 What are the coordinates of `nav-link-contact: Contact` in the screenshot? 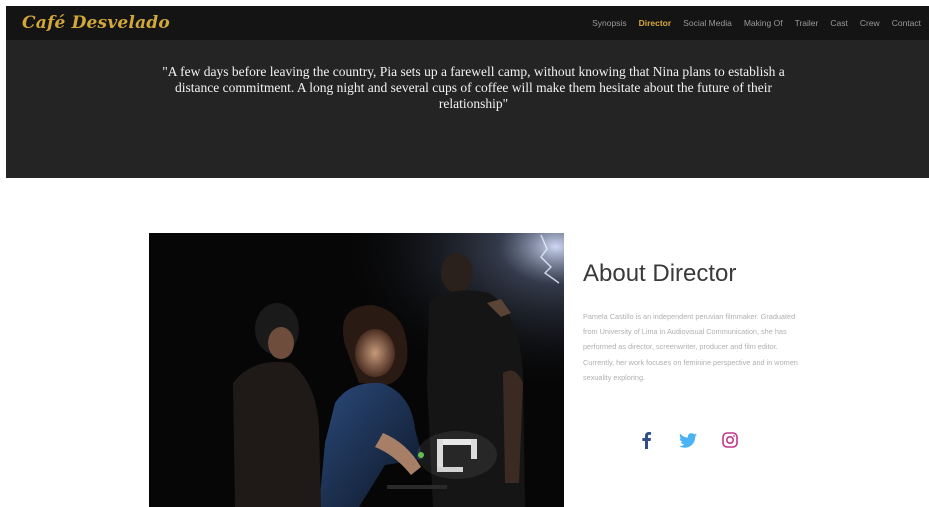 It's located at (906, 23).